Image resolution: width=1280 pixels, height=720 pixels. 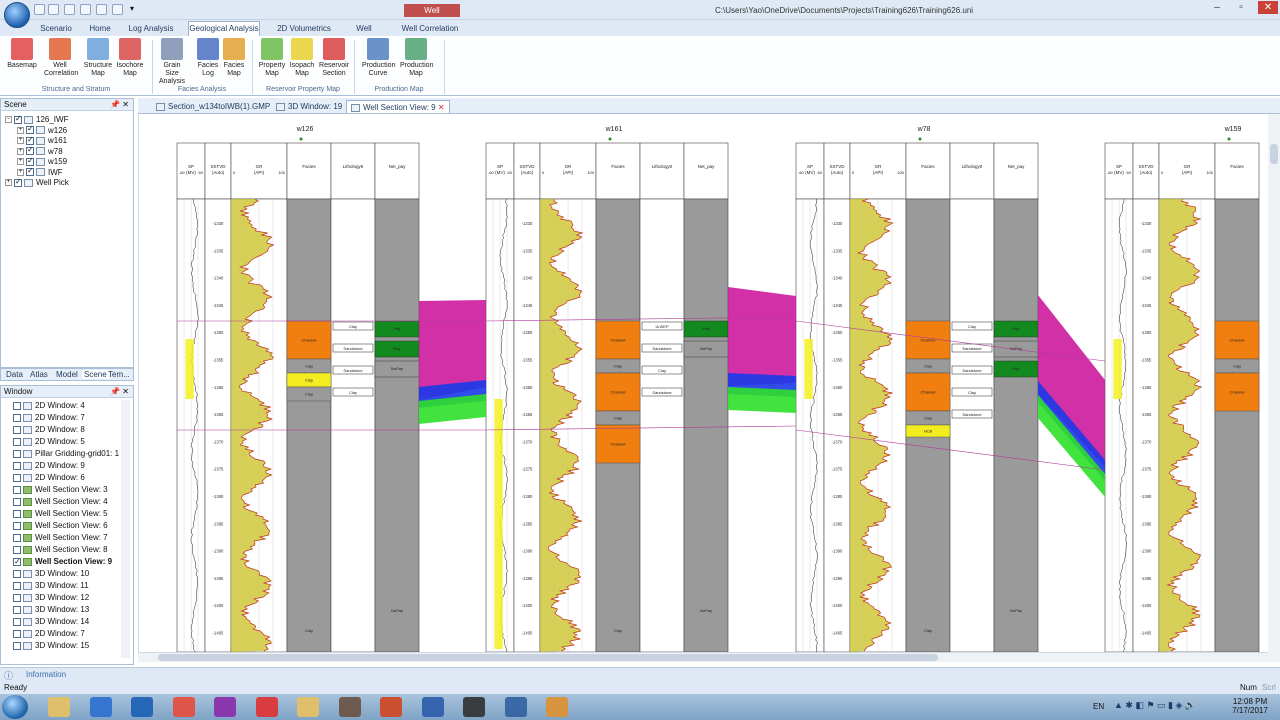 I want to click on window-list-item: Well Section View: 7, so click(x=73, y=538).